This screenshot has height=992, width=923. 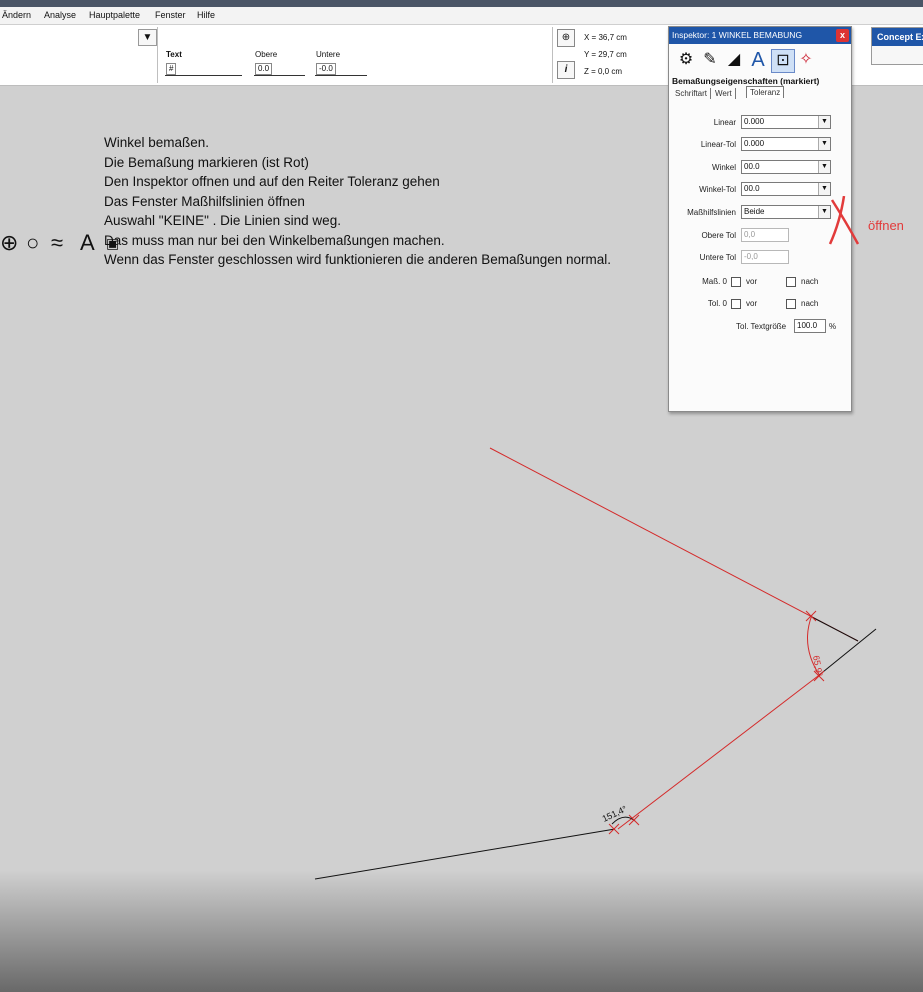 I want to click on textsize-label: Tol. Textgröße, so click(x=761, y=326).